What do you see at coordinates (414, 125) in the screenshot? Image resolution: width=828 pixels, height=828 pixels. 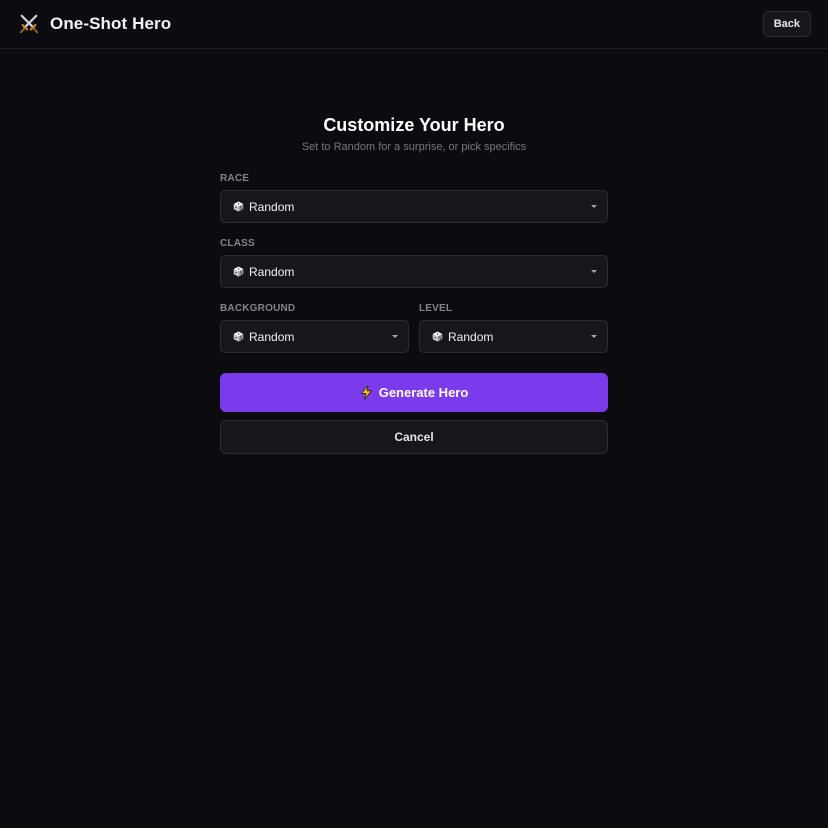 I see `page-title: Customize Your Hero` at bounding box center [414, 125].